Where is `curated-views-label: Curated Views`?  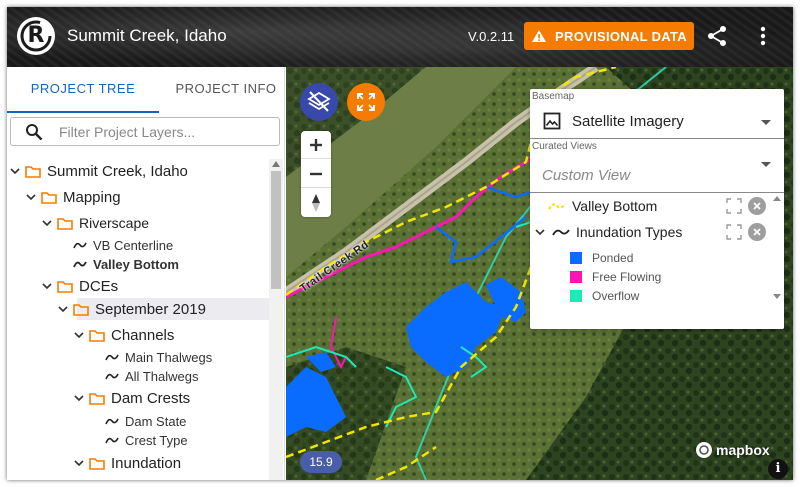 curated-views-label: Curated Views is located at coordinates (564, 146).